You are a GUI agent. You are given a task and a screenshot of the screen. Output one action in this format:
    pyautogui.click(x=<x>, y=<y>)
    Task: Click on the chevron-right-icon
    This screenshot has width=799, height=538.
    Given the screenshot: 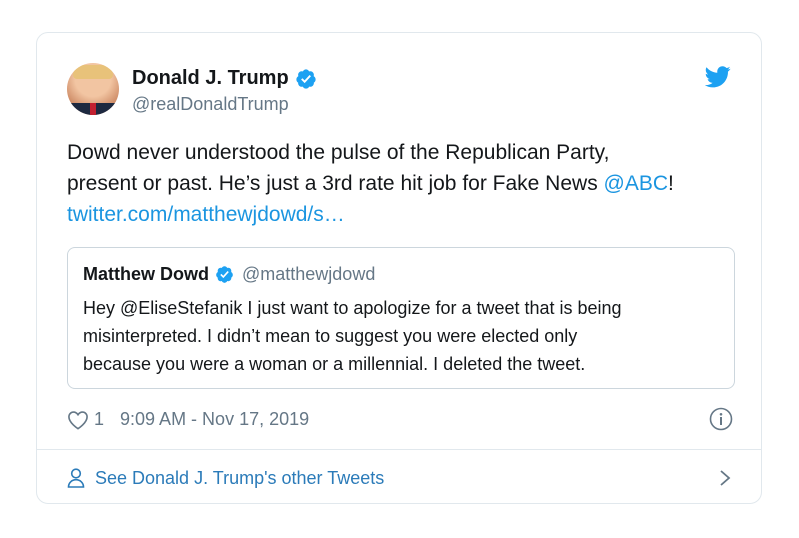 What is the action you would take?
    pyautogui.click(x=725, y=478)
    